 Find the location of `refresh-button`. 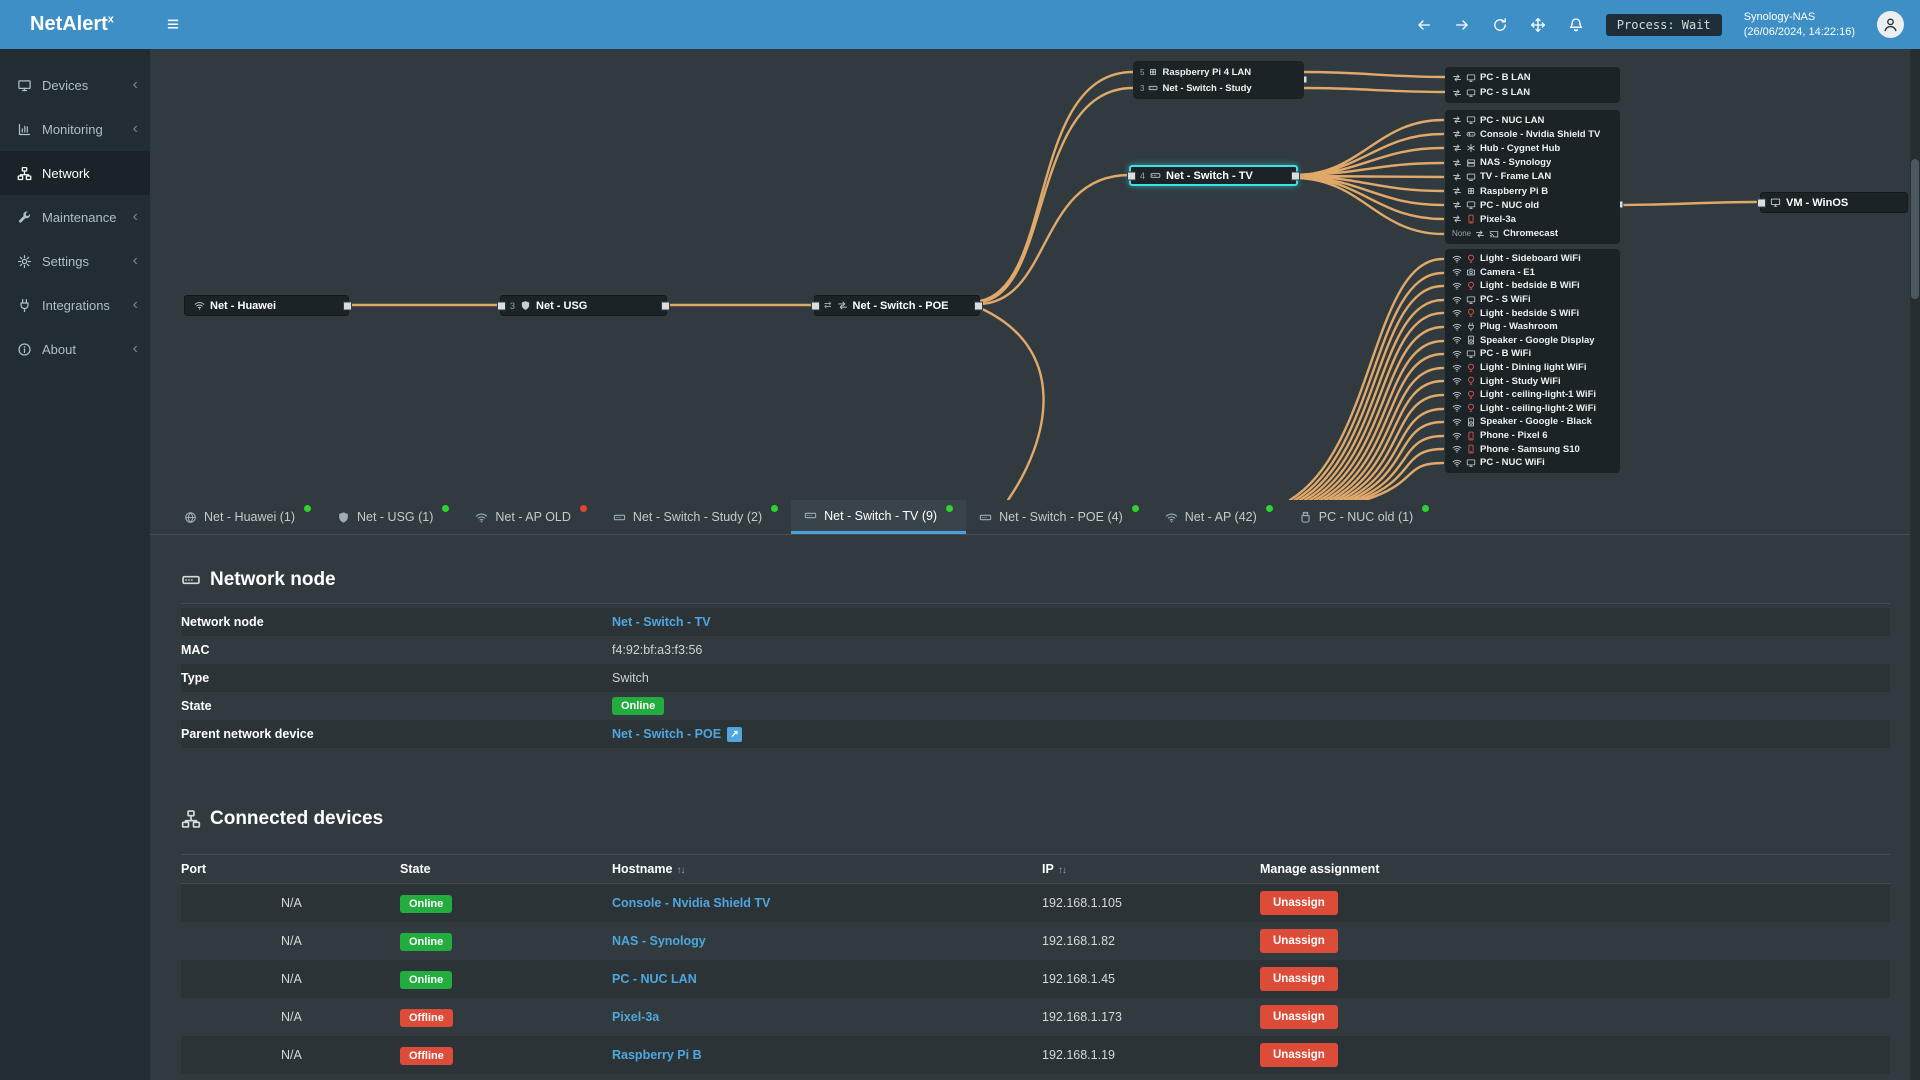

refresh-button is located at coordinates (1500, 25).